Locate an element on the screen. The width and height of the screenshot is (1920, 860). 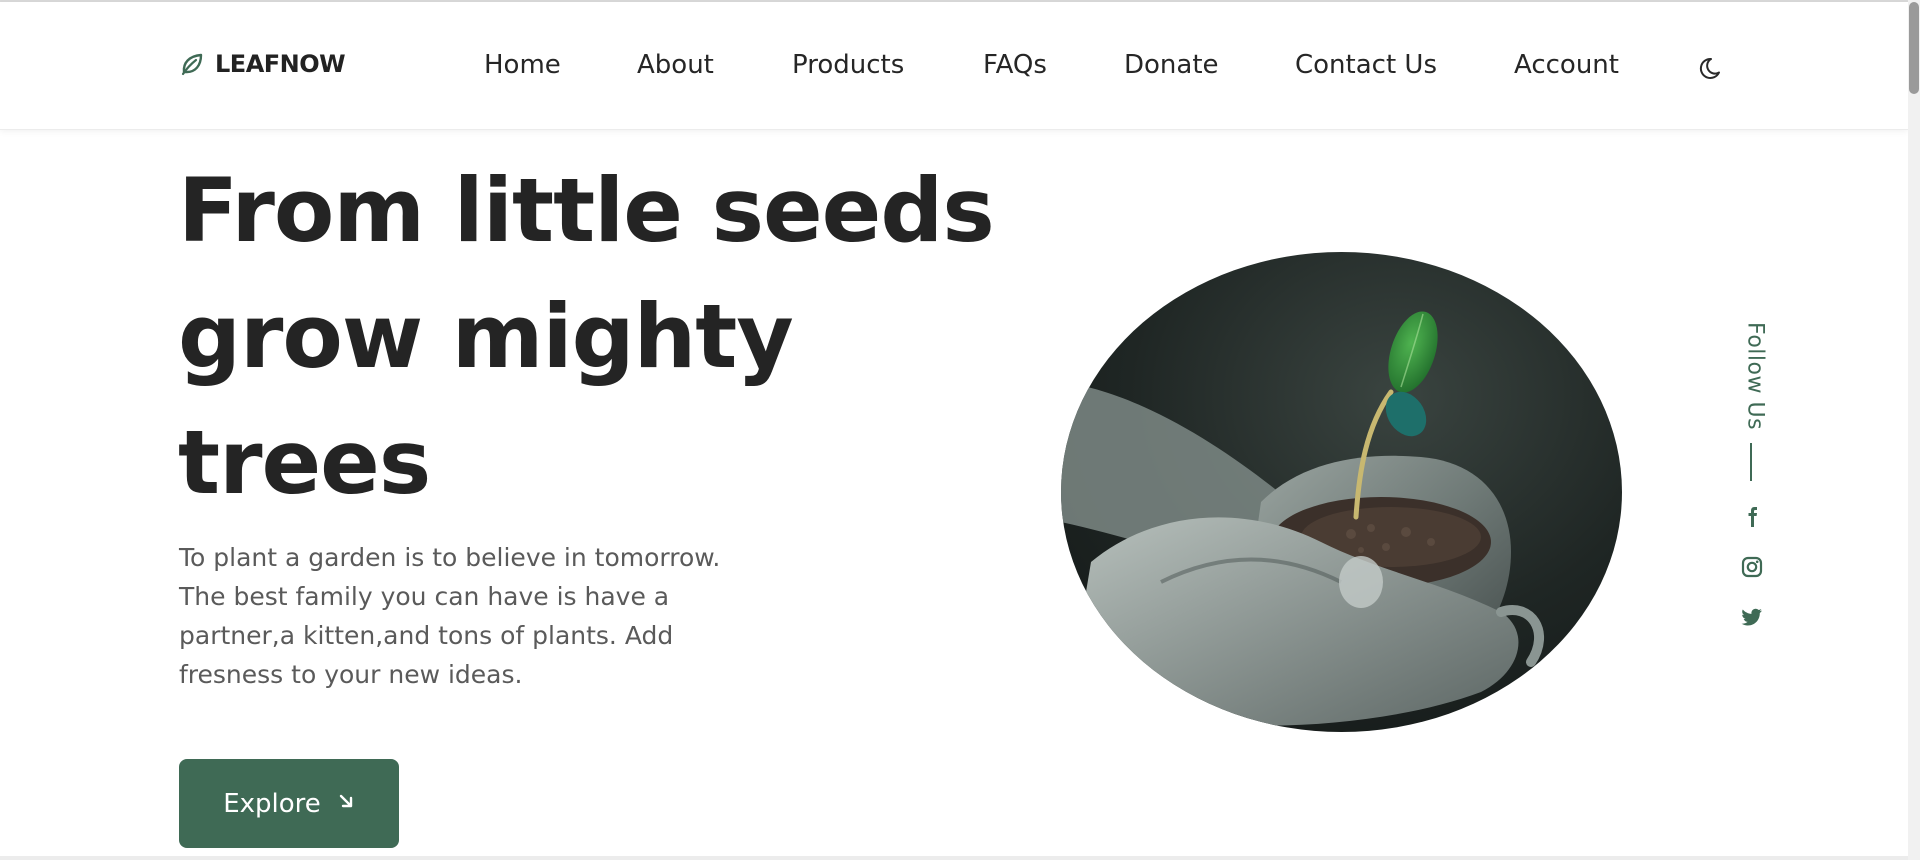
hero-title-line-1: From little seeds is located at coordinates (586, 210).